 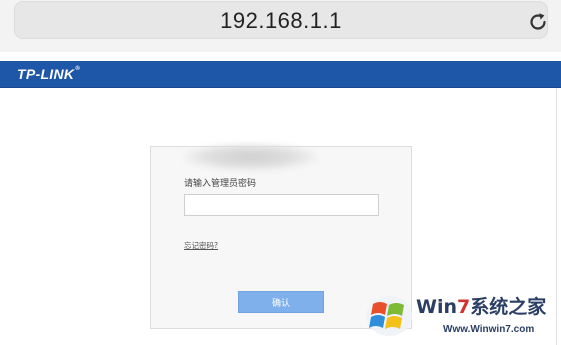 I want to click on watermark-title-accent: 7, so click(x=464, y=307).